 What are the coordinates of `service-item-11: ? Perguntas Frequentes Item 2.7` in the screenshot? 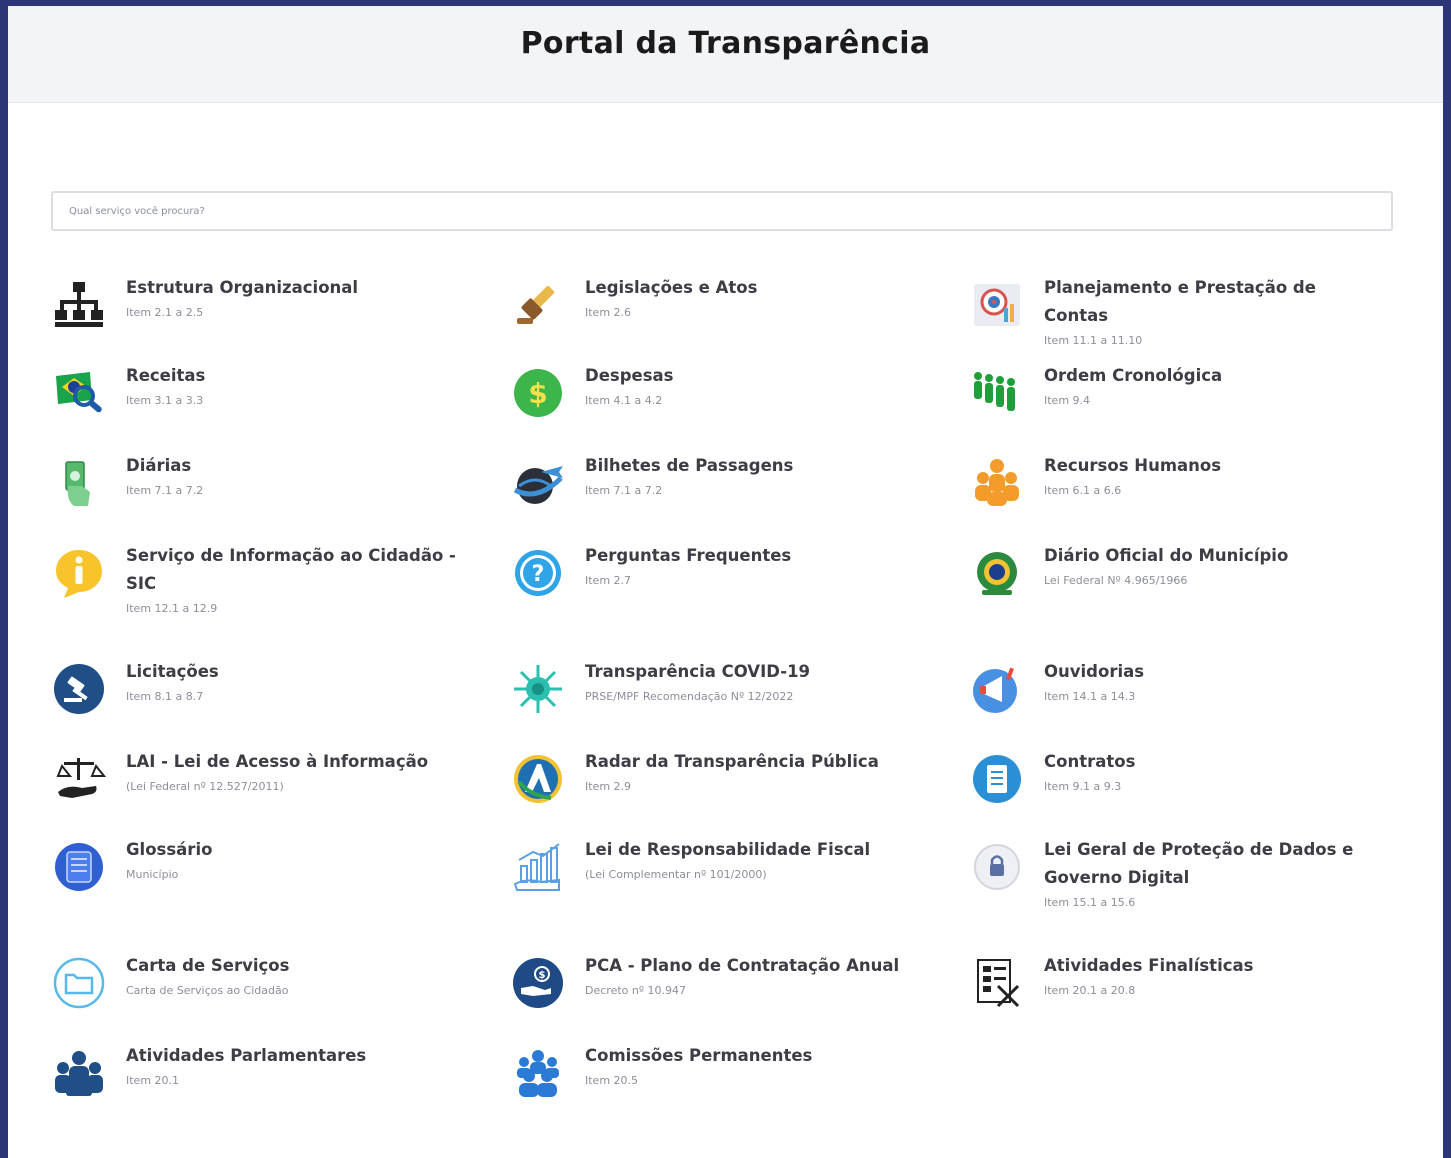 It's located at (713, 573).